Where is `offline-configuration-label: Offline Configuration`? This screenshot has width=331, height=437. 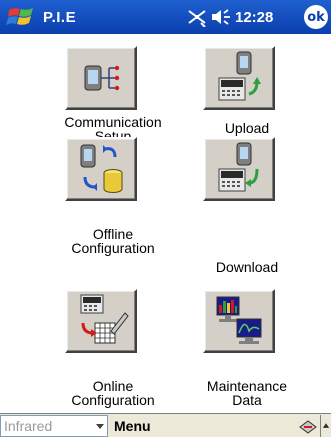 offline-configuration-label: Offline Configuration is located at coordinates (113, 241).